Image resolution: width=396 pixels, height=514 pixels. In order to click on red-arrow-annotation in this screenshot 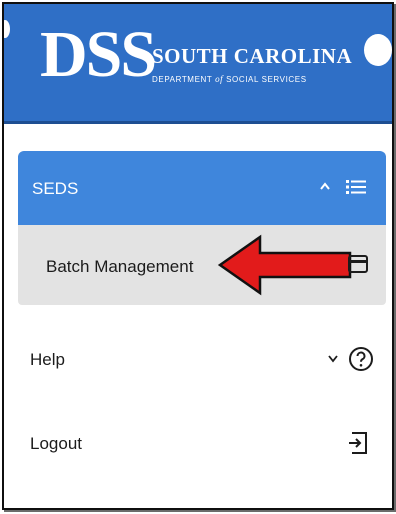, I will do `click(284, 265)`.